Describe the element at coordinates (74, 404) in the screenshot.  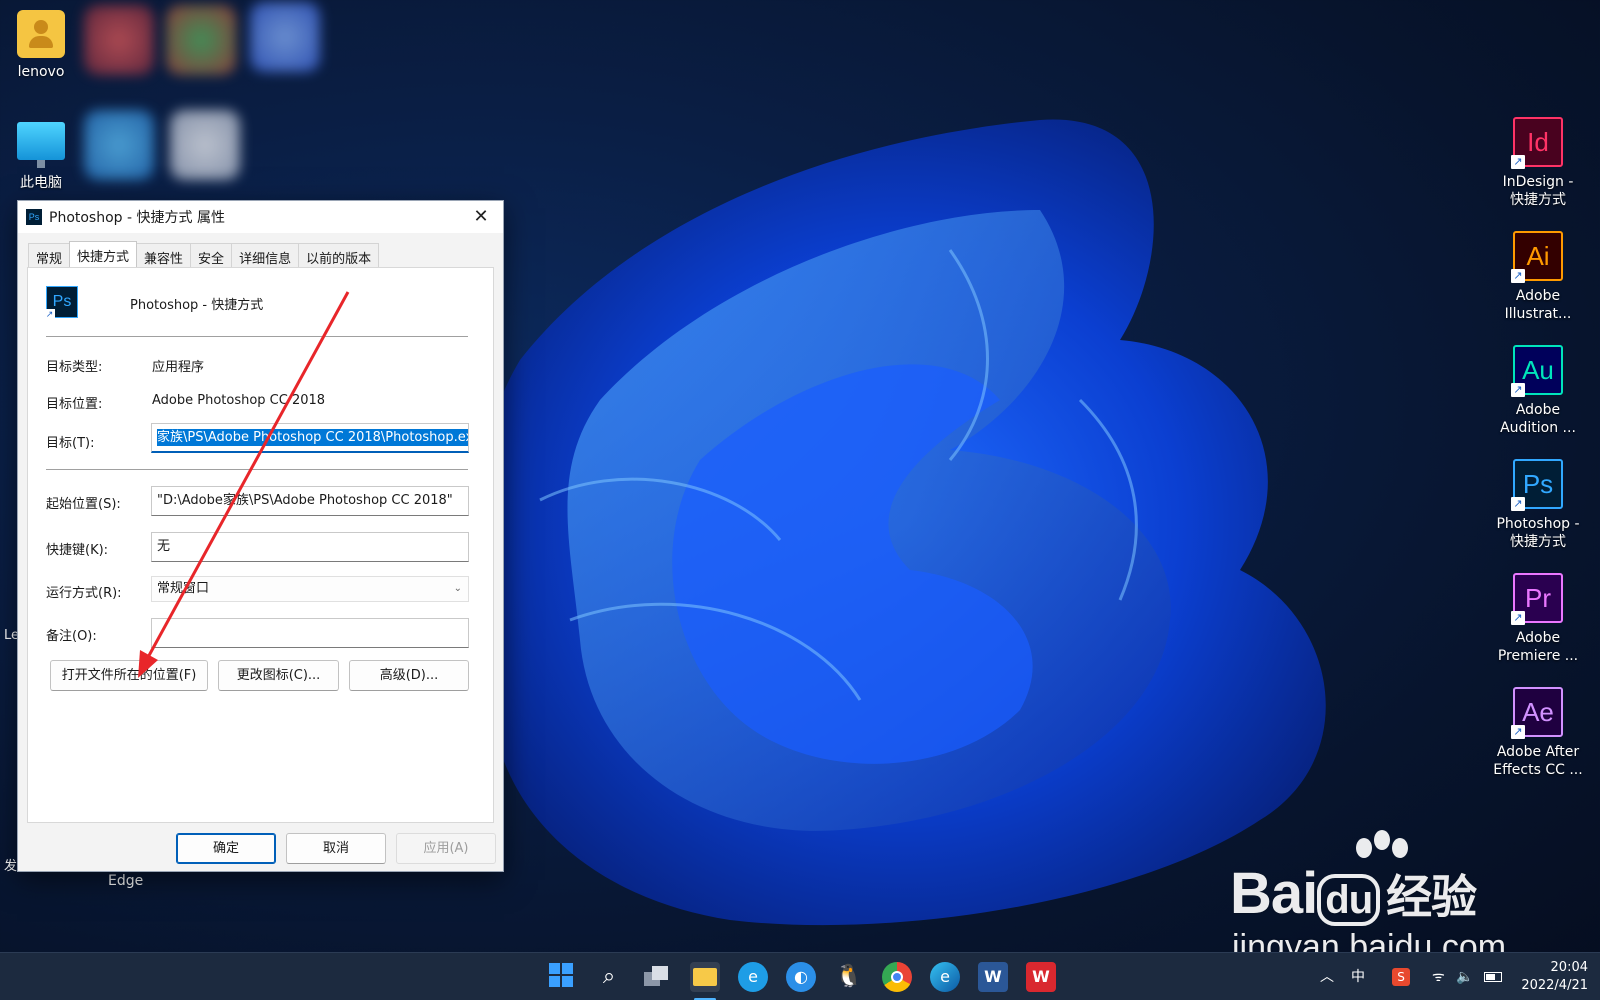
I see `target-location-label: 目标位置:` at that location.